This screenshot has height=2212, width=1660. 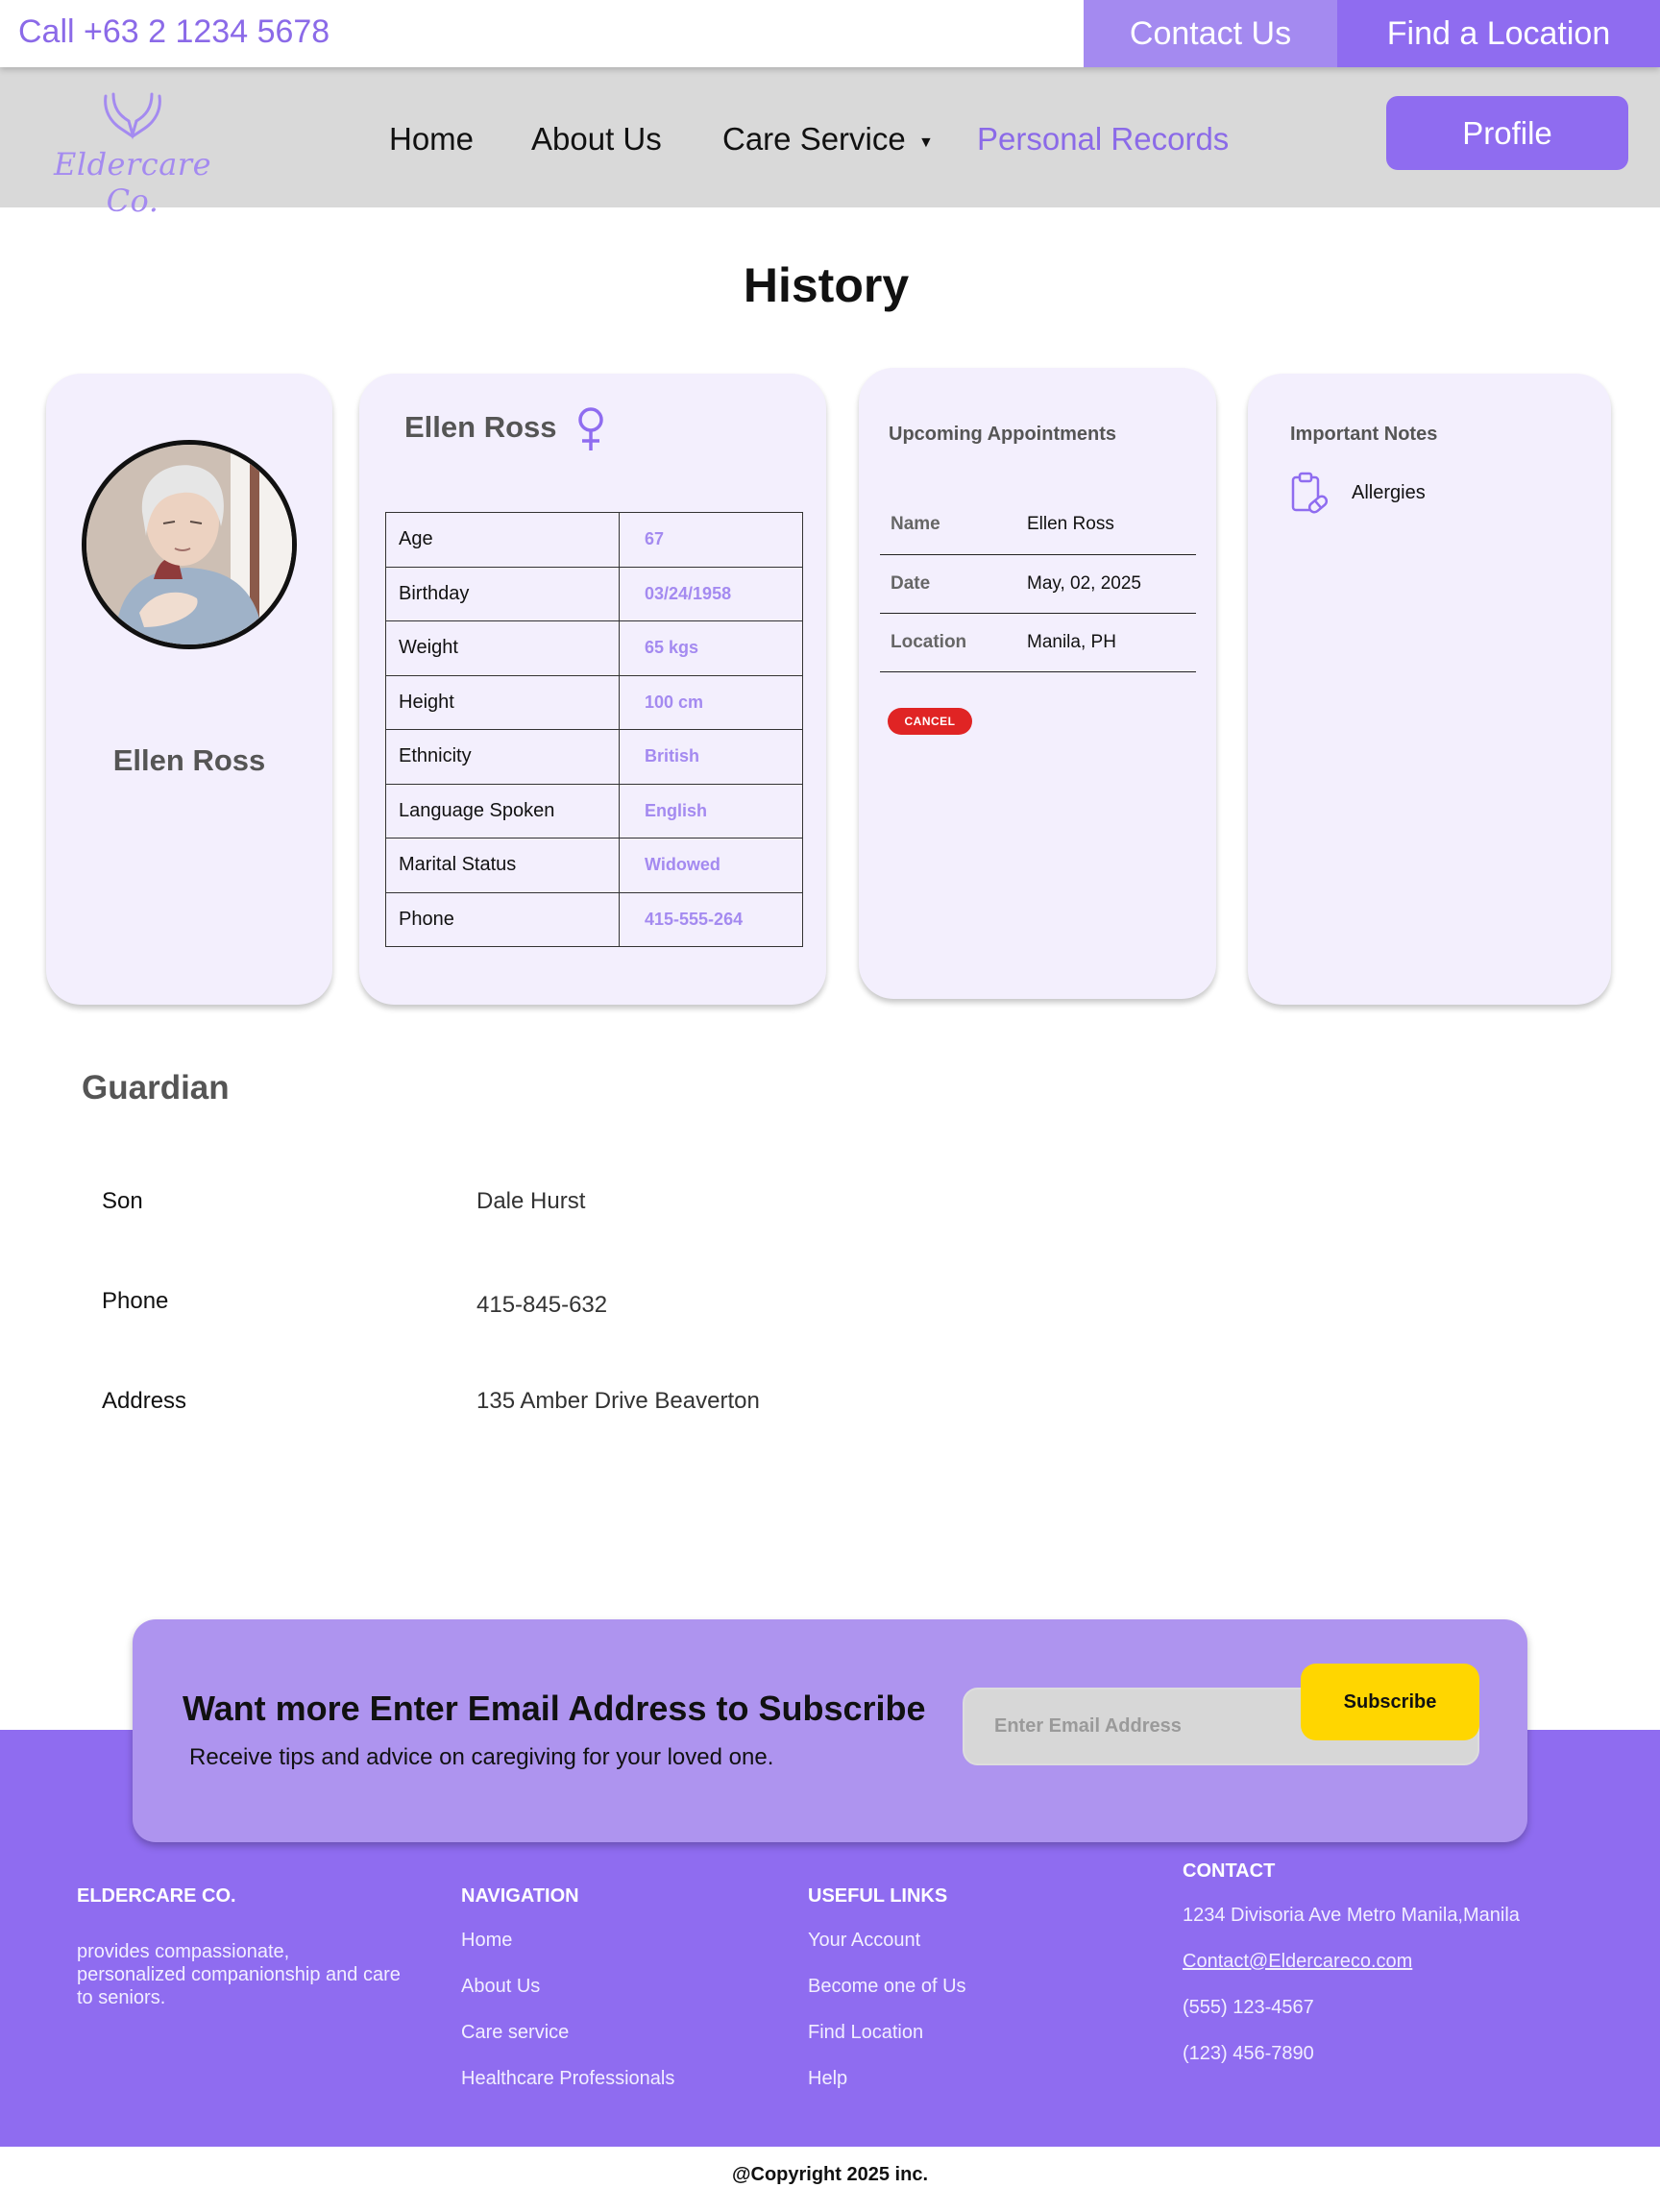 What do you see at coordinates (174, 32) in the screenshot?
I see `call-phone-link: Call +63 2 1234 5678` at bounding box center [174, 32].